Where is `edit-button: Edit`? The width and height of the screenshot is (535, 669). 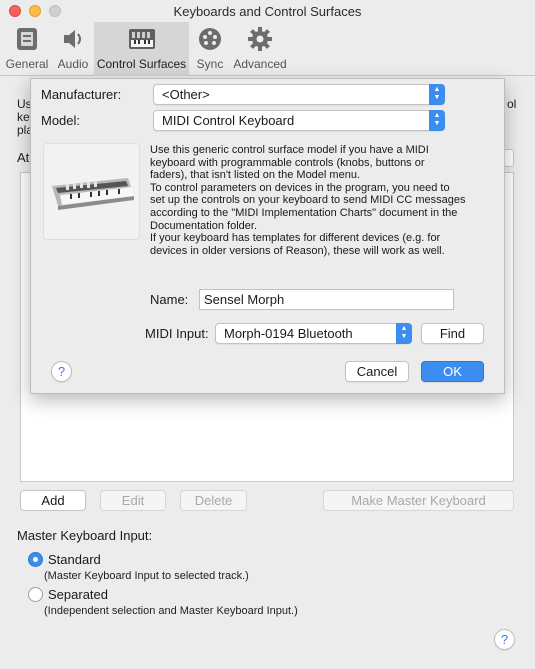
edit-button: Edit is located at coordinates (133, 500).